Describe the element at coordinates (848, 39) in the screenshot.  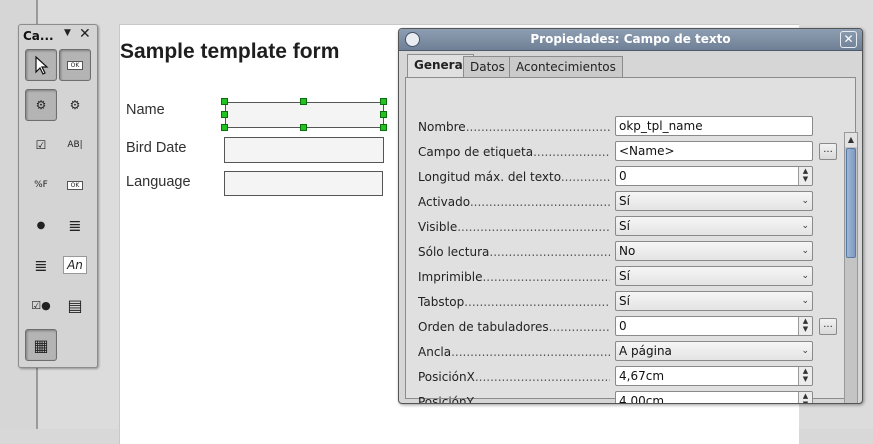
I see `close-icon: ✕` at that location.